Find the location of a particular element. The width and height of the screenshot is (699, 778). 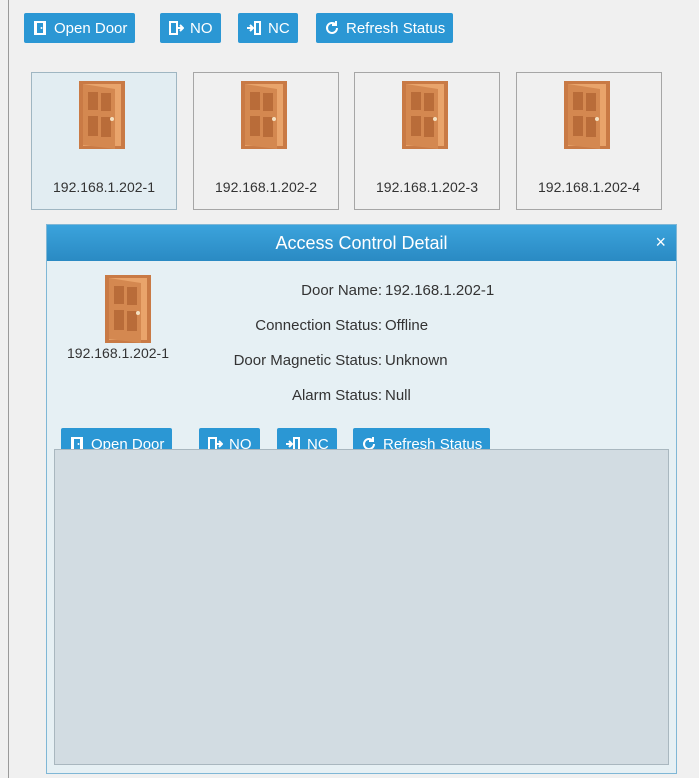

close-icon: × is located at coordinates (660, 243).